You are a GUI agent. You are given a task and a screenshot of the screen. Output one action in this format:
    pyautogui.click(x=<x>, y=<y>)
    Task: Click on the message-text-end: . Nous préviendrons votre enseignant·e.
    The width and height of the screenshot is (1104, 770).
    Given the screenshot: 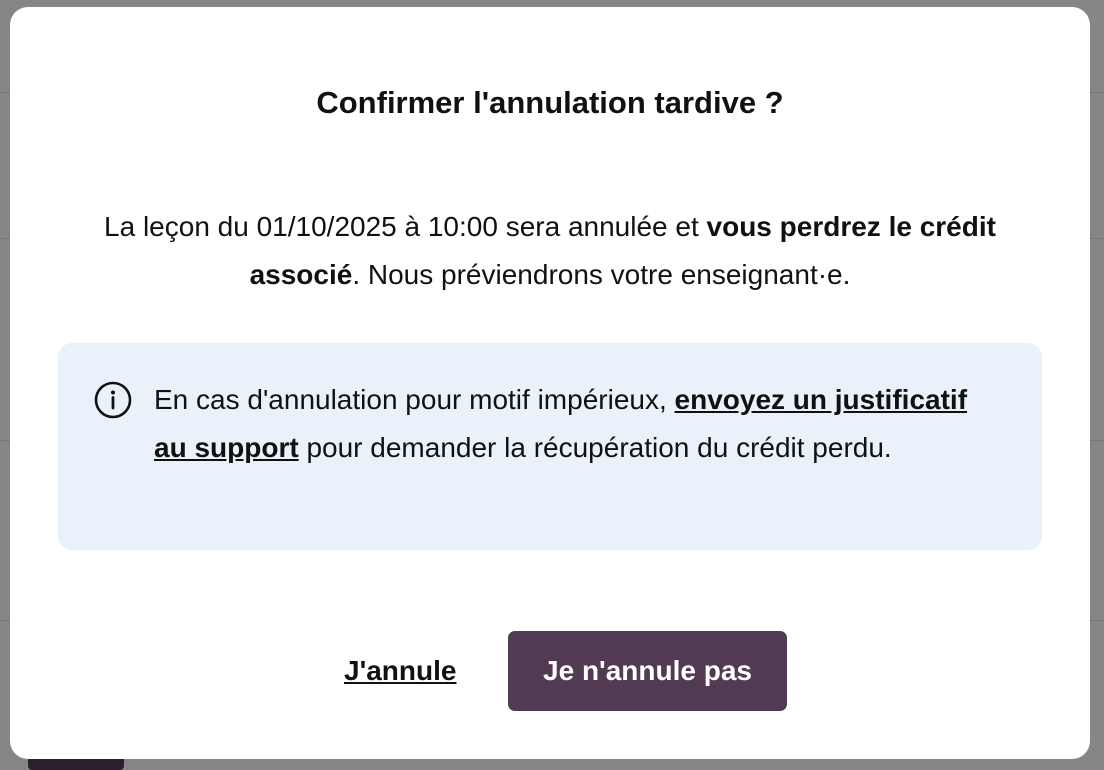 What is the action you would take?
    pyautogui.click(x=601, y=274)
    